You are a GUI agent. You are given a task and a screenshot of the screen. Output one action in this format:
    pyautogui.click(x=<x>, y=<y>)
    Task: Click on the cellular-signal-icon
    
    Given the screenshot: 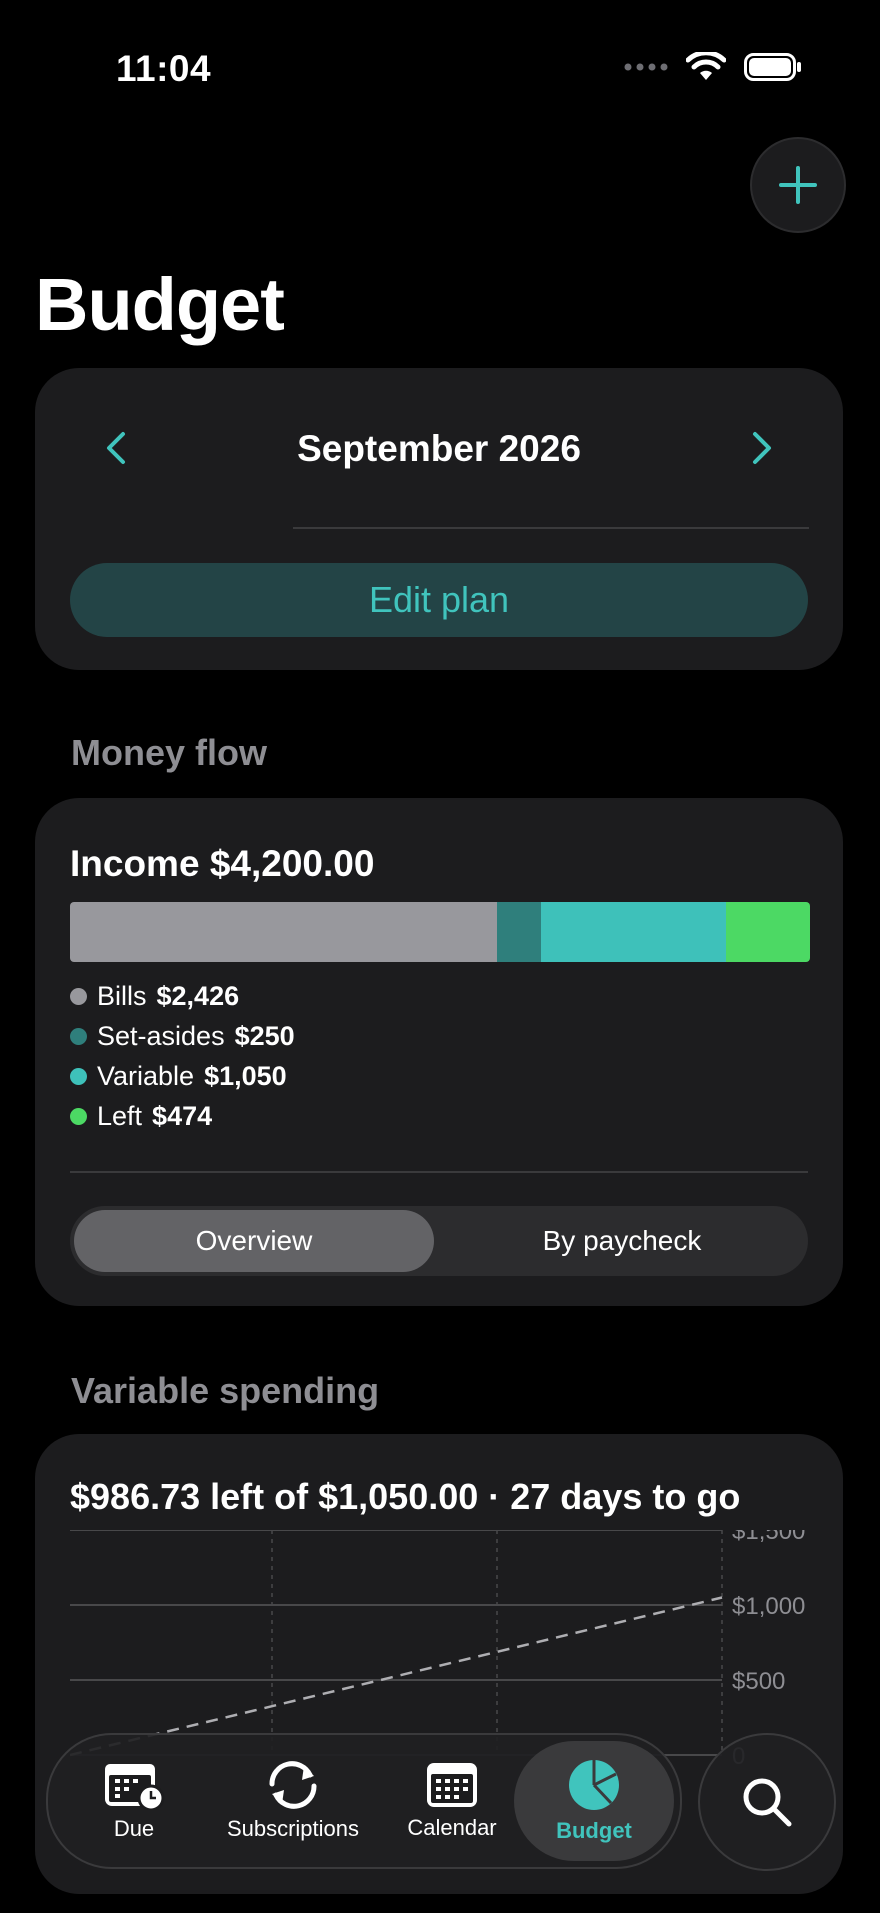 What is the action you would take?
    pyautogui.click(x=646, y=67)
    